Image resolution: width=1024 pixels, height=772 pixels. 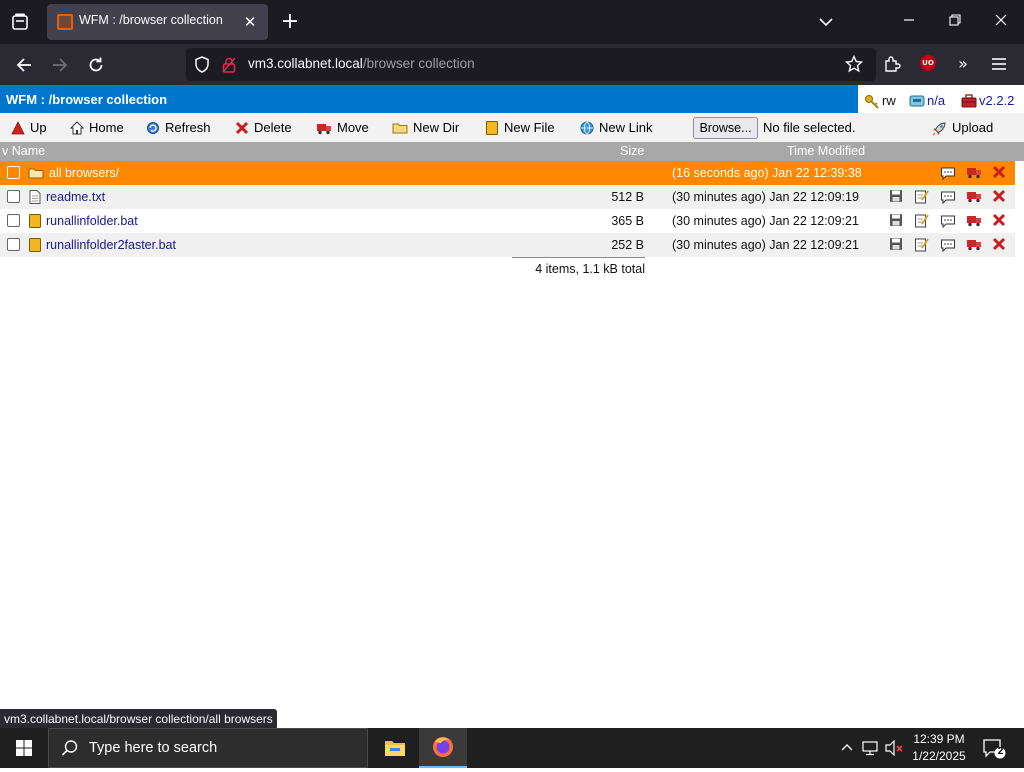 What do you see at coordinates (188, 127) in the screenshot?
I see `refresh-label: Refresh` at bounding box center [188, 127].